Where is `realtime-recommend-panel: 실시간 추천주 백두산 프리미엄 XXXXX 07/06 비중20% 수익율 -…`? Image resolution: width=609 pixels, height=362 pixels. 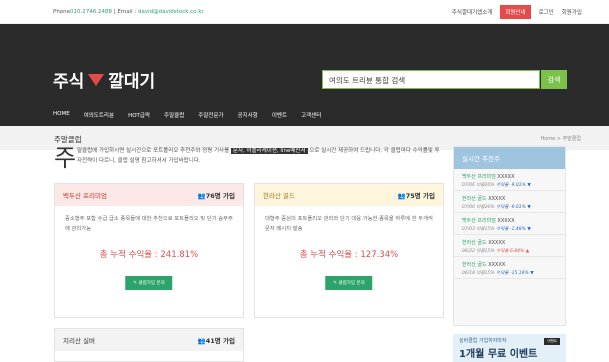
realtime-recommend-panel: 실시간 추천주 백두산 프리미엄 XXXXX 07/06 비중20% 수익율 -… is located at coordinates (509, 236).